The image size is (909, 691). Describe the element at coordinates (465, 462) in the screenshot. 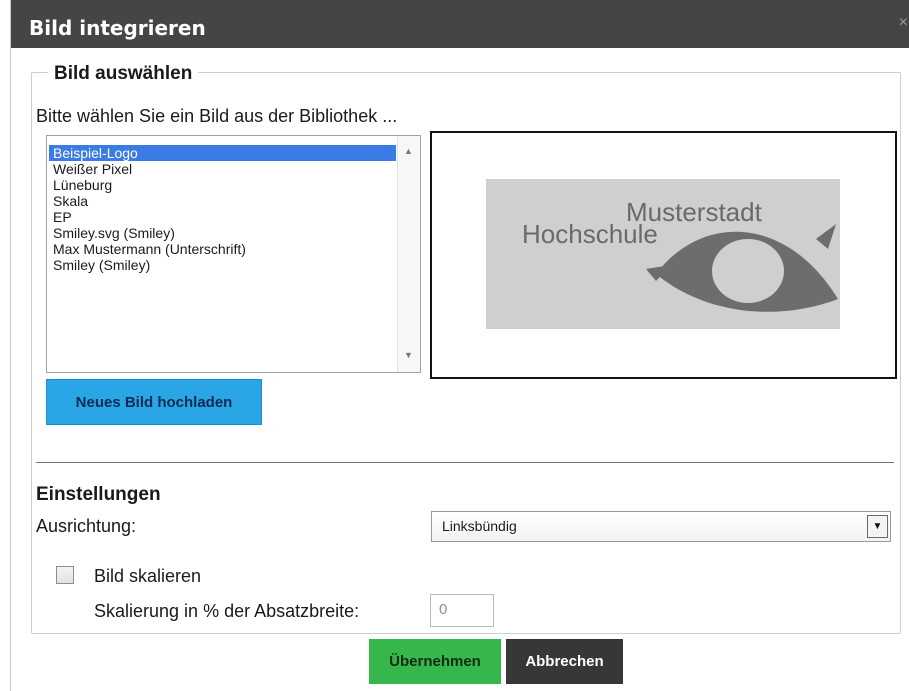

I see `section-divider` at that location.